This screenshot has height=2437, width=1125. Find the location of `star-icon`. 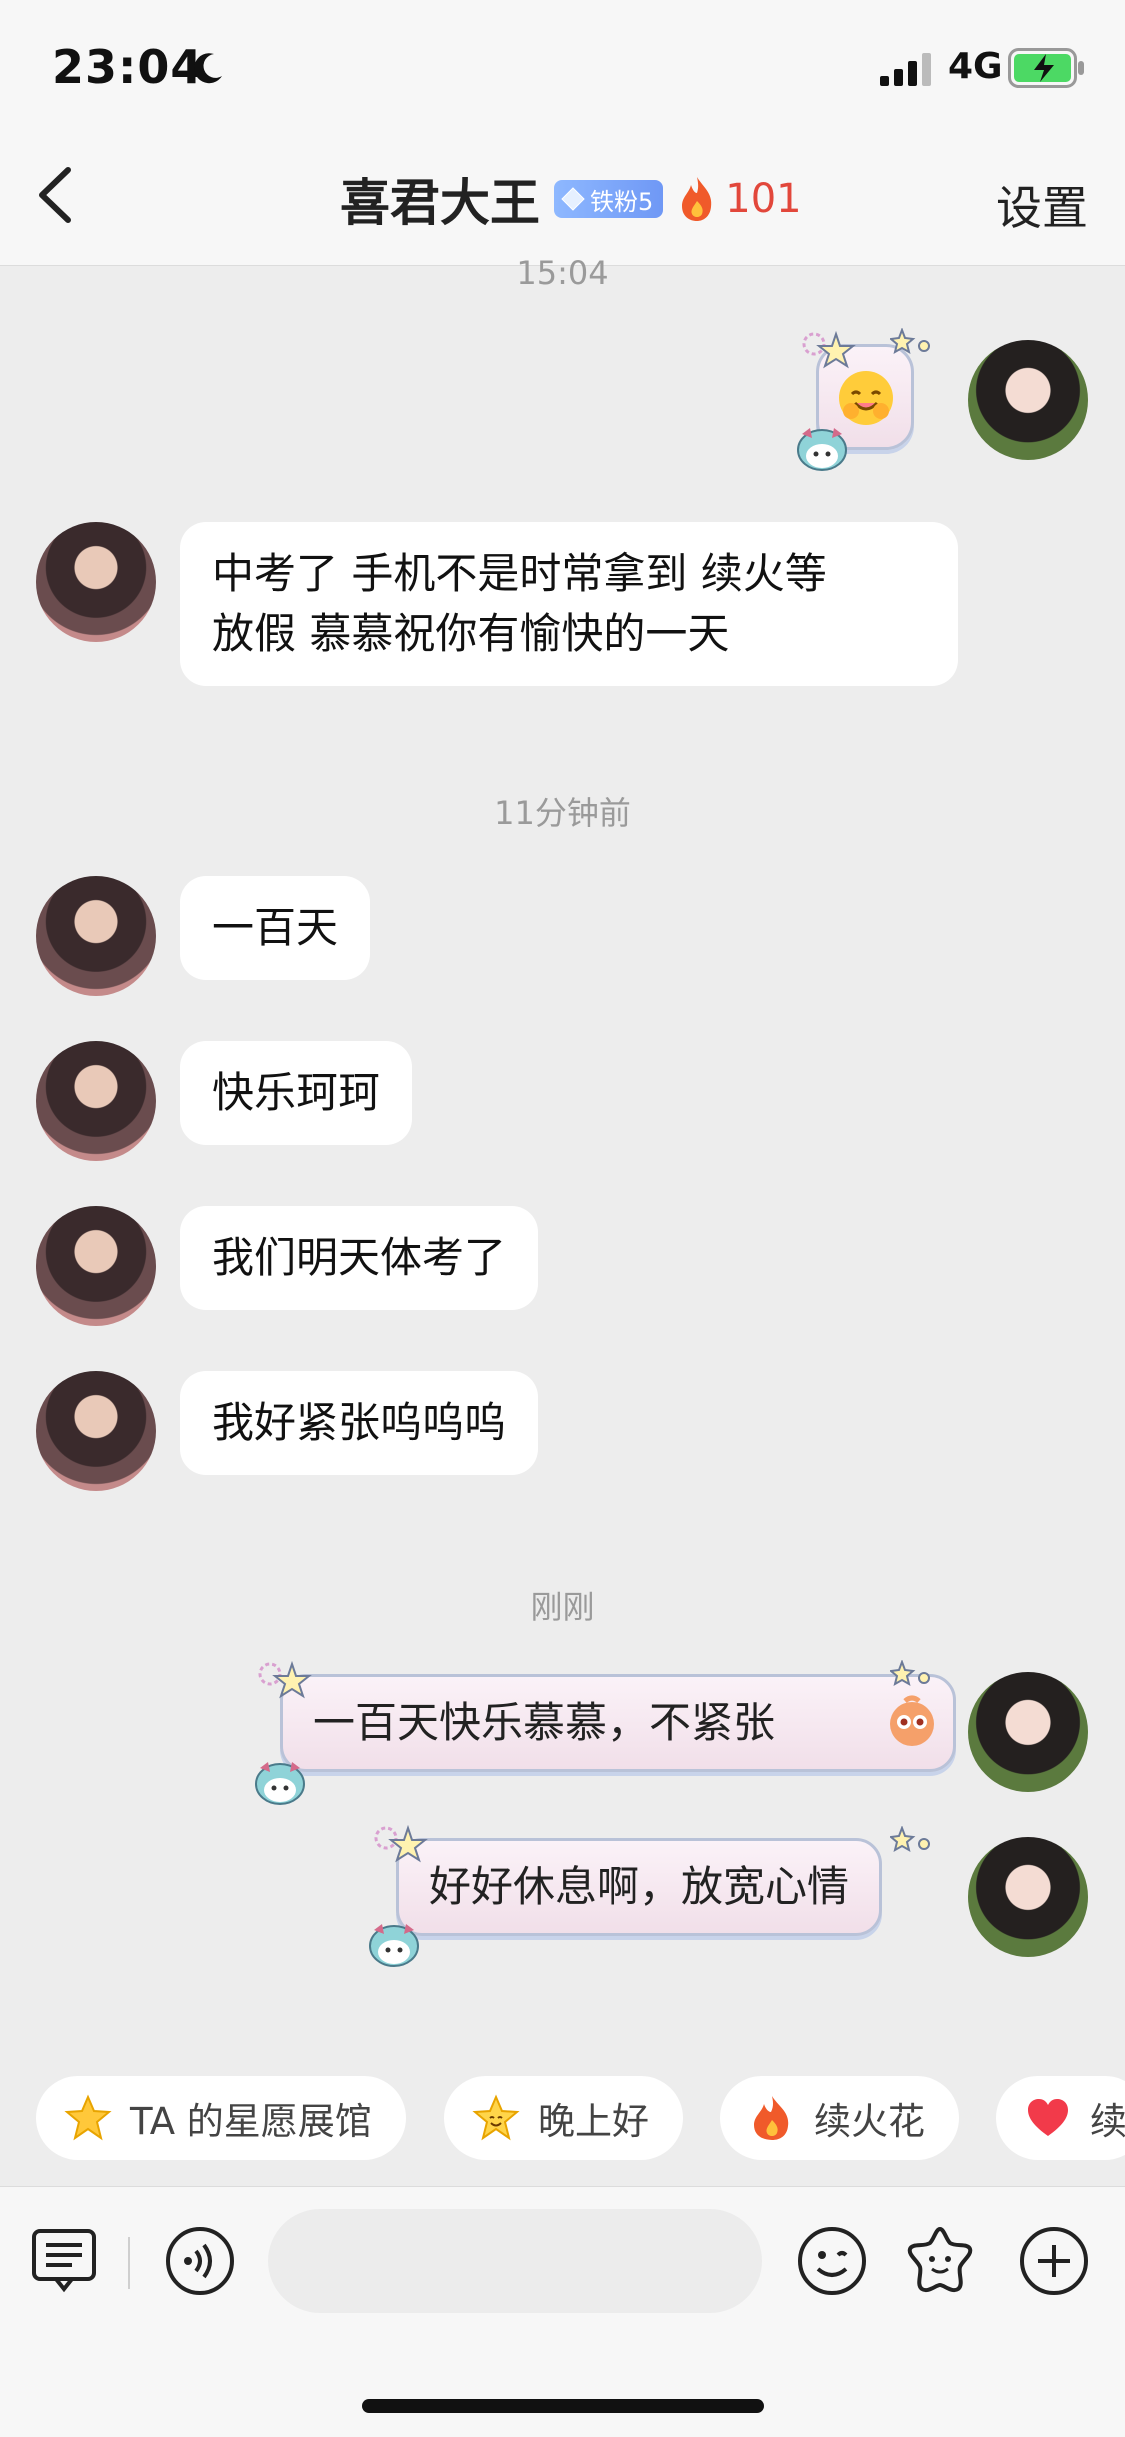

star-icon is located at coordinates (88, 2117).